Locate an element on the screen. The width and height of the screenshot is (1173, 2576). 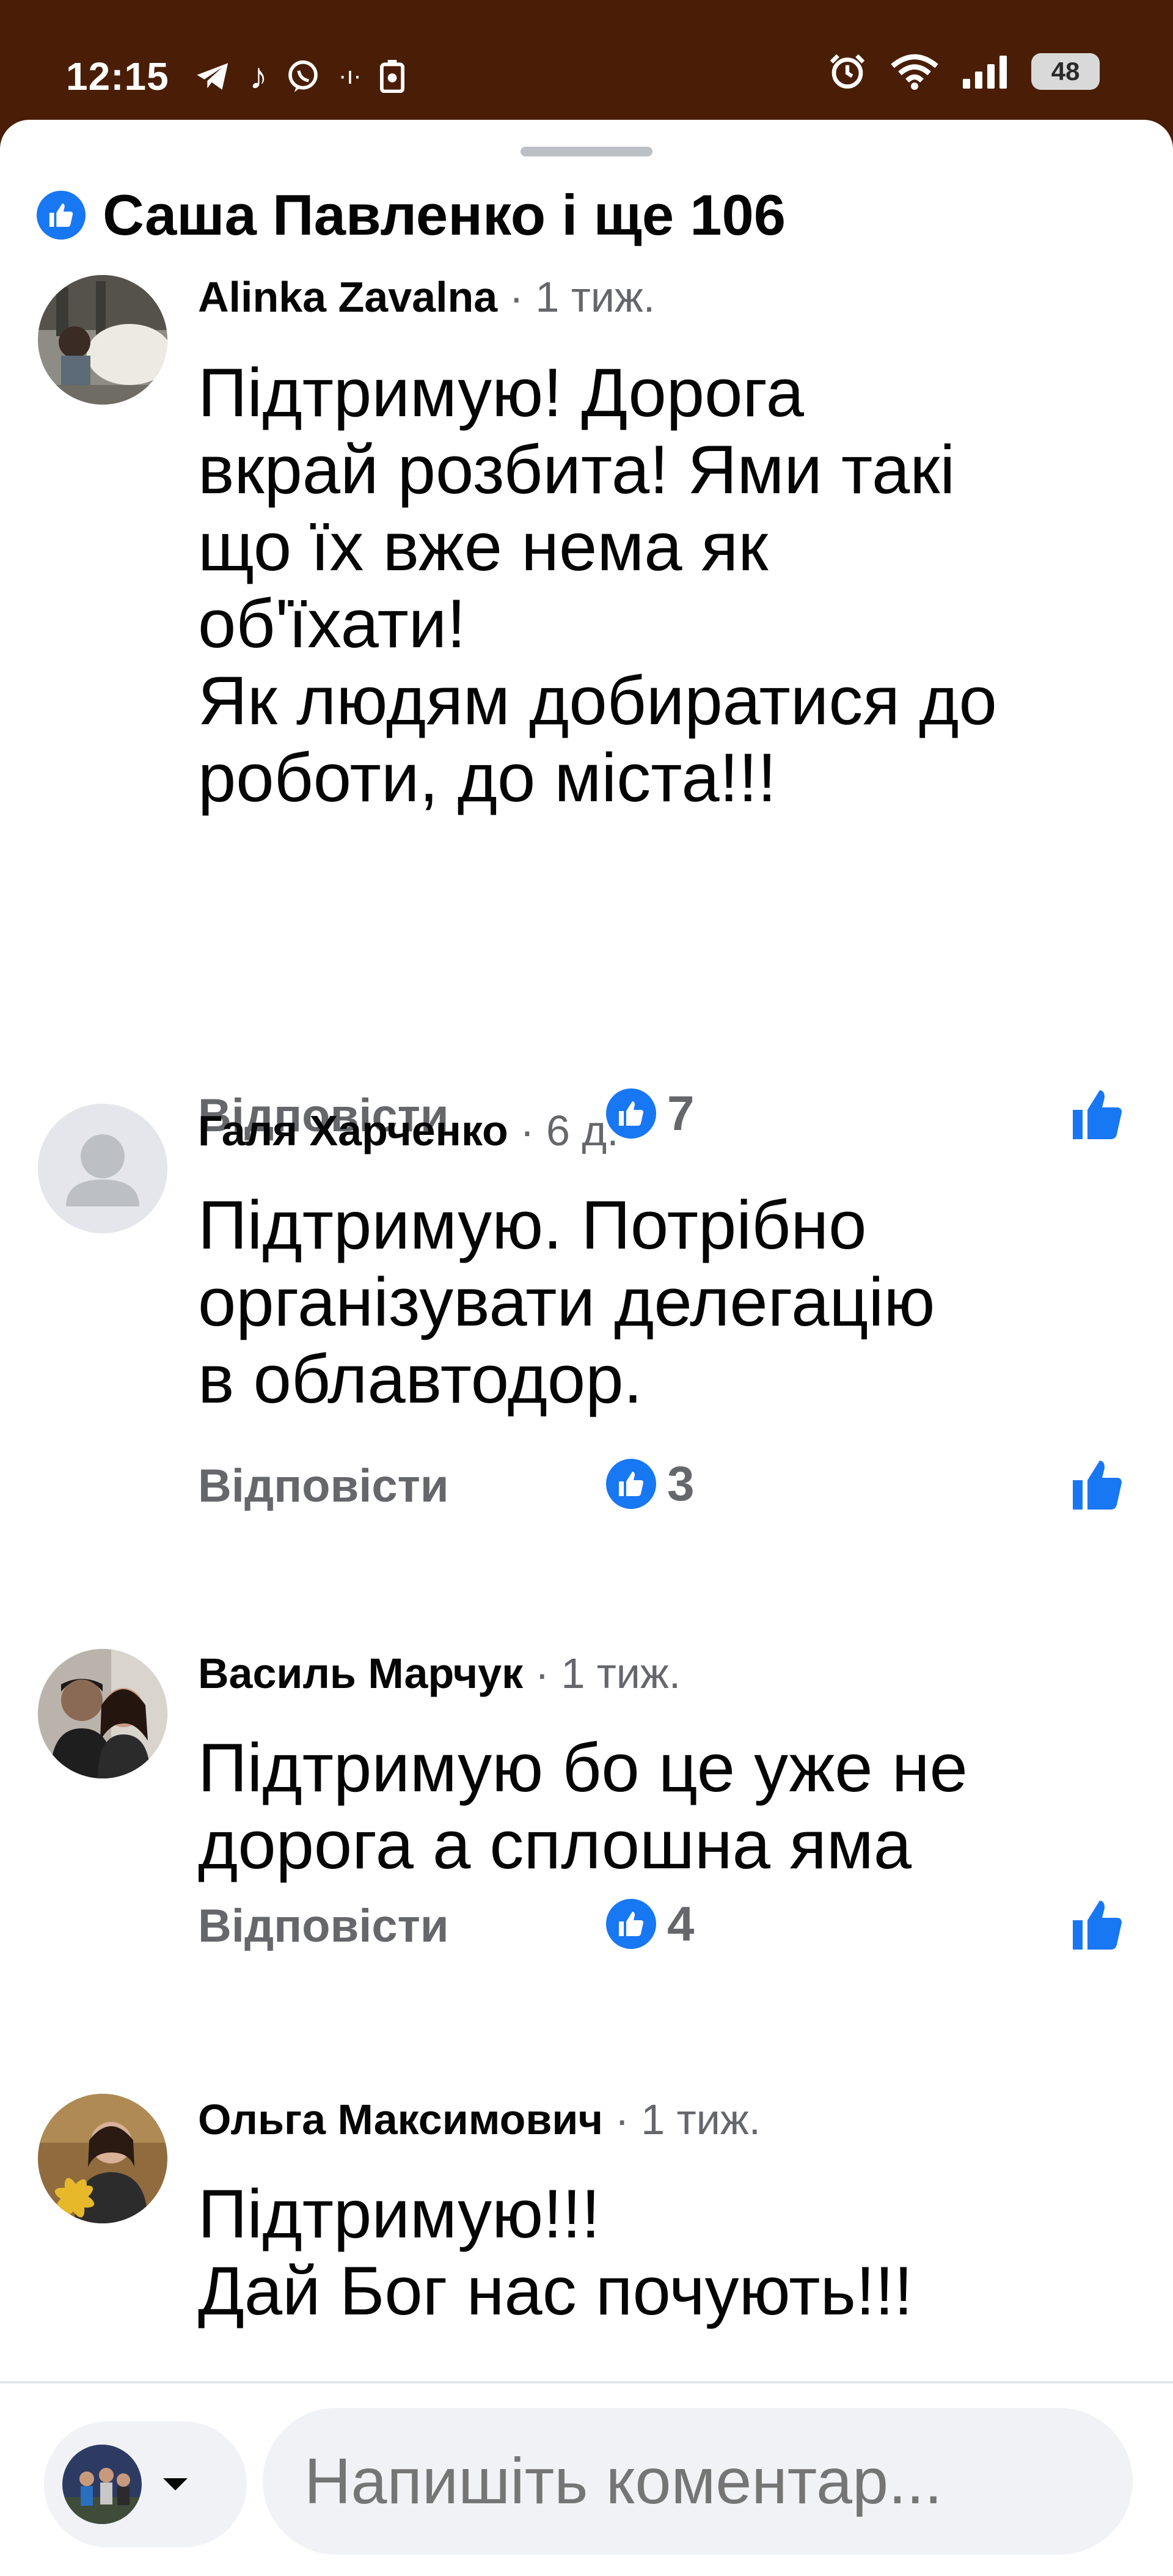
like-count: 3 is located at coordinates (681, 1483).